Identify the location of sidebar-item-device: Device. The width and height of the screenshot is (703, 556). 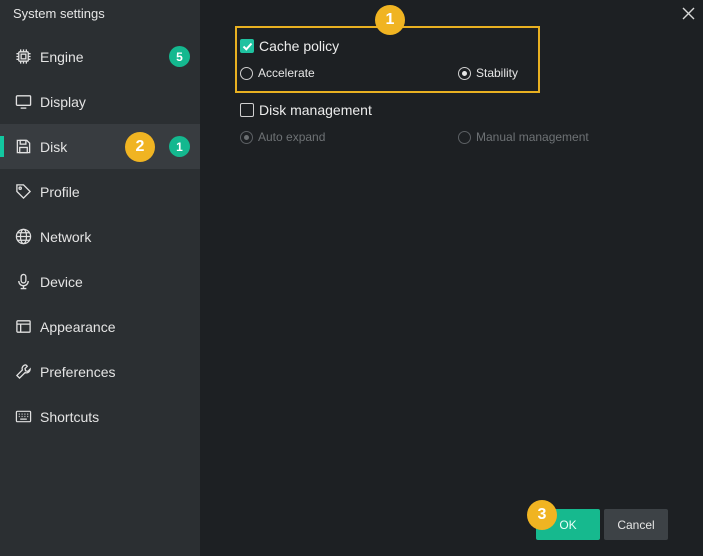
(100, 281).